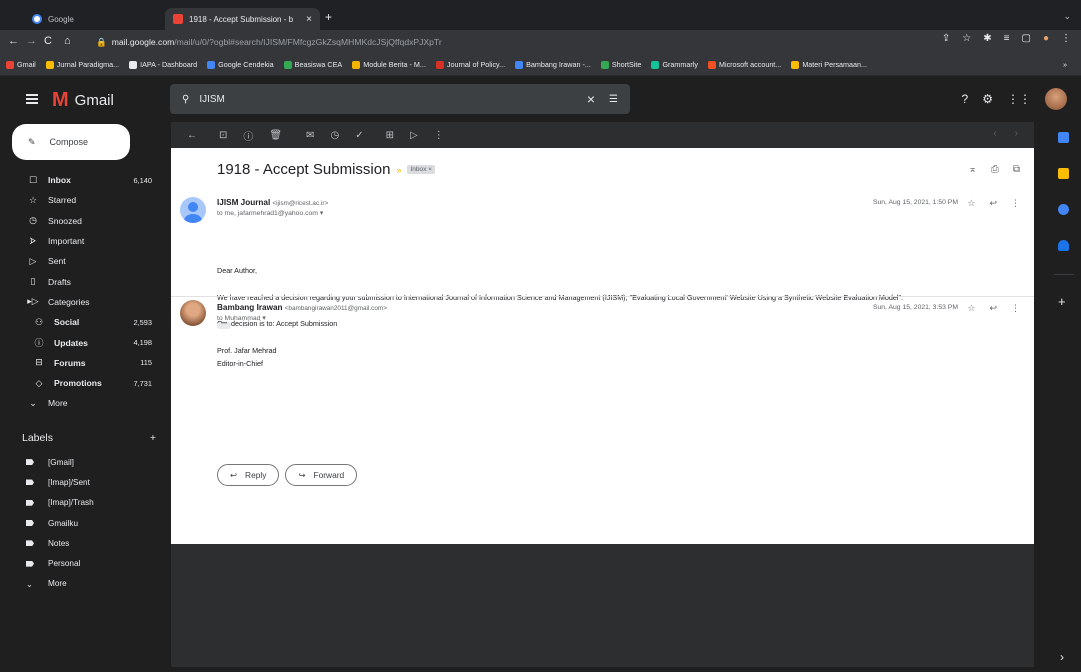 Image resolution: width=1081 pixels, height=672 pixels. What do you see at coordinates (48, 41) in the screenshot?
I see `reload-icon: C` at bounding box center [48, 41].